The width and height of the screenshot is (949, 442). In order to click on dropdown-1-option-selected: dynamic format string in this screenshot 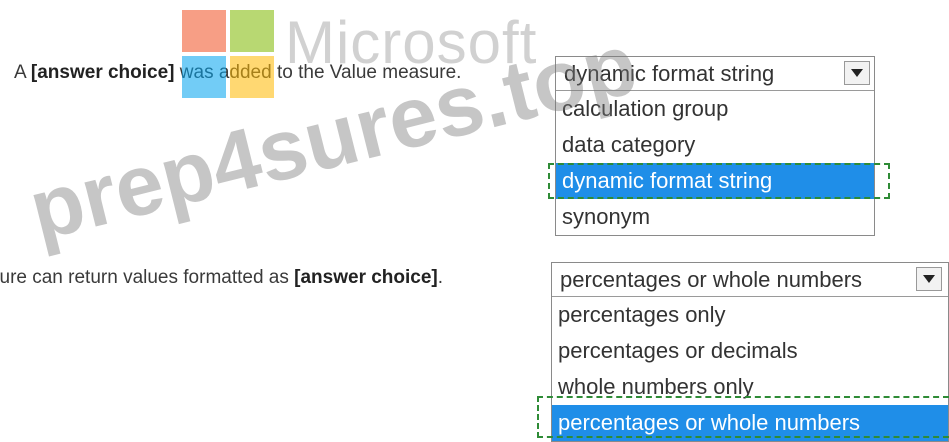, I will do `click(715, 181)`.